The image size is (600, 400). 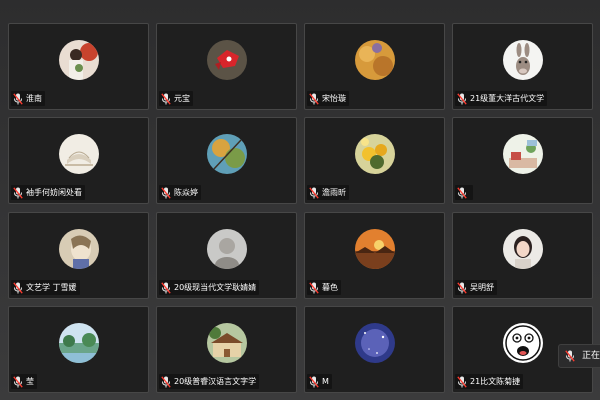 I want to click on participant-nametag: 莹, so click(x=24, y=381).